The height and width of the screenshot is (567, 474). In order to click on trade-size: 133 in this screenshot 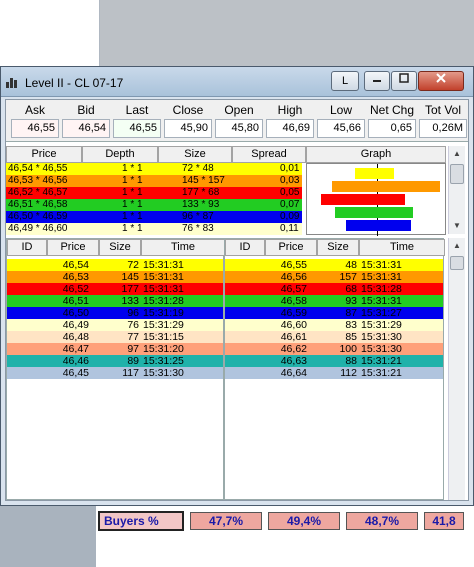, I will do `click(130, 301)`.